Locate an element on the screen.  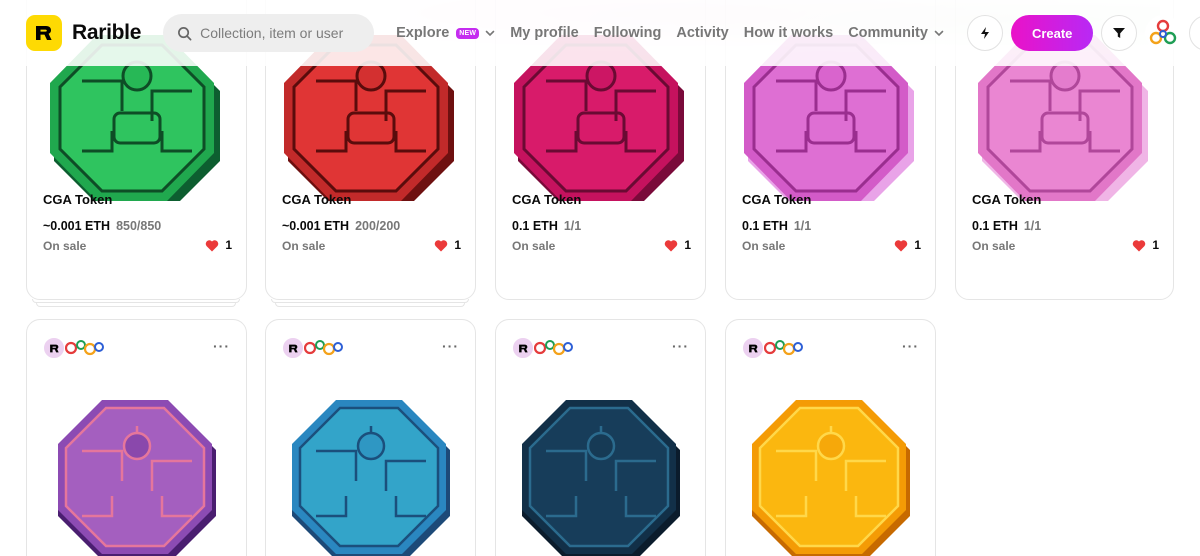
nav-explore-label: Explore is located at coordinates (423, 33).